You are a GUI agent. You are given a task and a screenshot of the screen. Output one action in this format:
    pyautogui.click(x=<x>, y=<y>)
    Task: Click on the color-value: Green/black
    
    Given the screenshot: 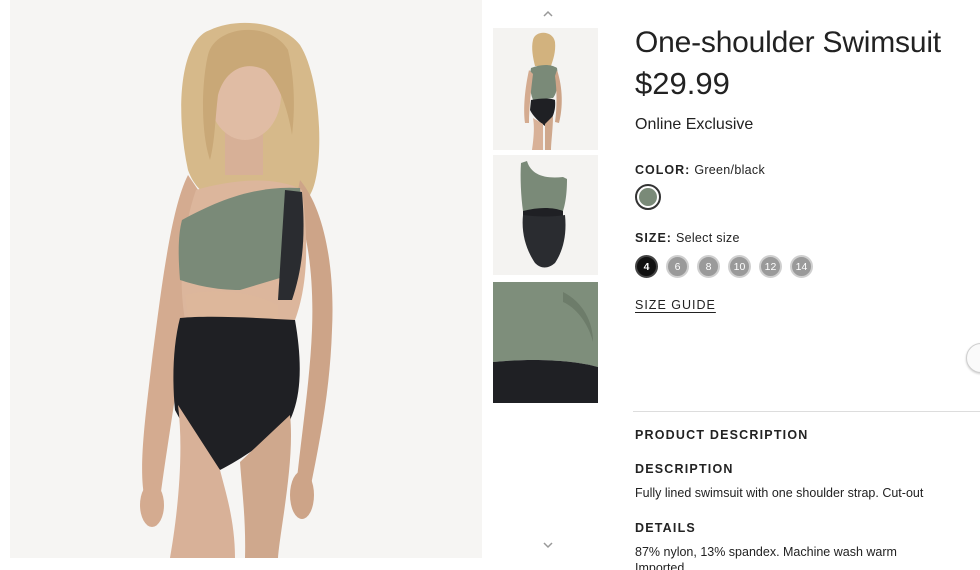 What is the action you would take?
    pyautogui.click(x=730, y=170)
    